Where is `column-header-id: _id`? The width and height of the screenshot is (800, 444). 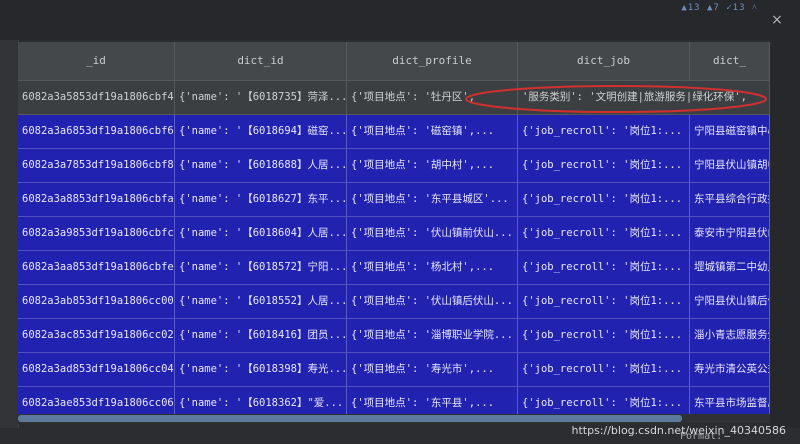 column-header-id: _id is located at coordinates (96, 61).